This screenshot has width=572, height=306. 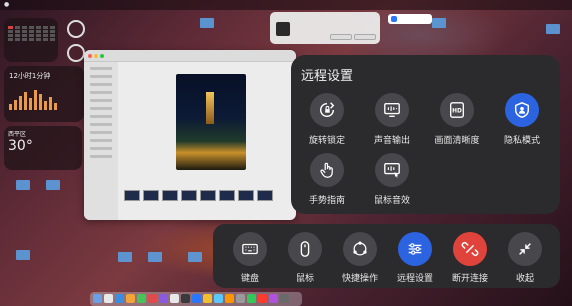 What do you see at coordinates (20, 146) in the screenshot?
I see `weather-temperature: 30°` at bounding box center [20, 146].